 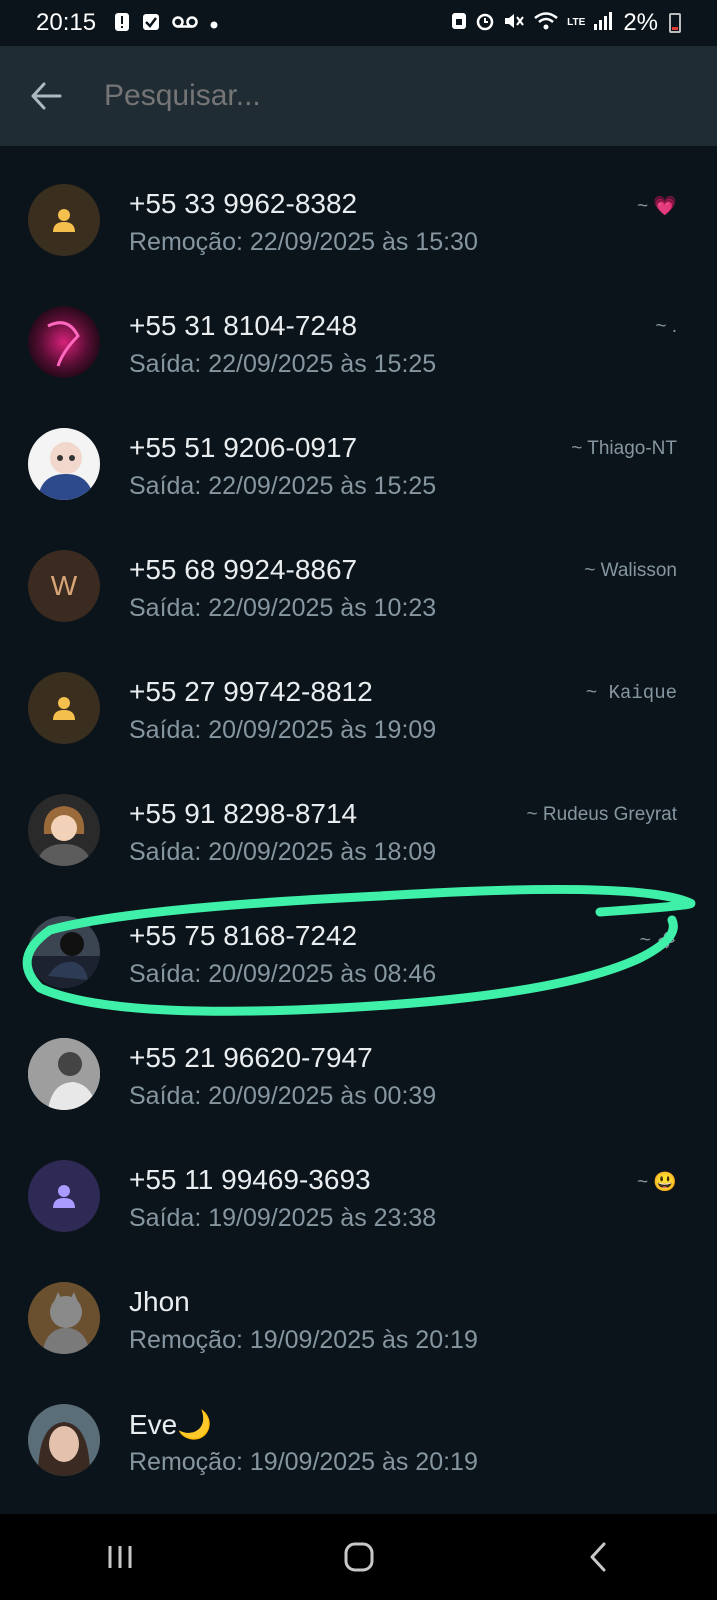 What do you see at coordinates (283, 1218) in the screenshot?
I see `event-detail: Saída: 19/09/2025 às 23:38` at bounding box center [283, 1218].